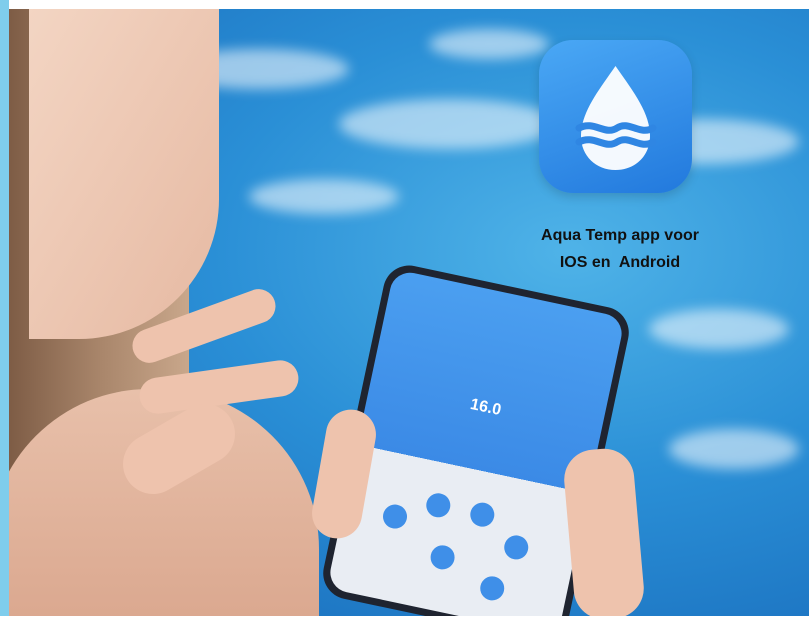 The height and width of the screenshot is (625, 809). Describe the element at coordinates (404, 4) in the screenshot. I see `top-border` at that location.